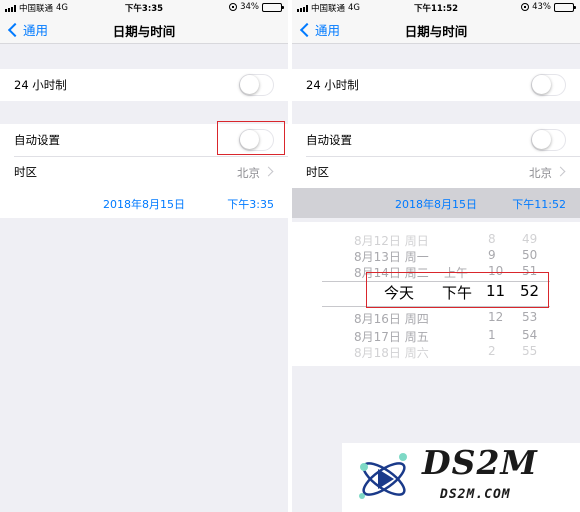 The height and width of the screenshot is (512, 580). Describe the element at coordinates (436, 7) in the screenshot. I see `status-bar: 中国联通 4G 下午11:52 43%` at that location.